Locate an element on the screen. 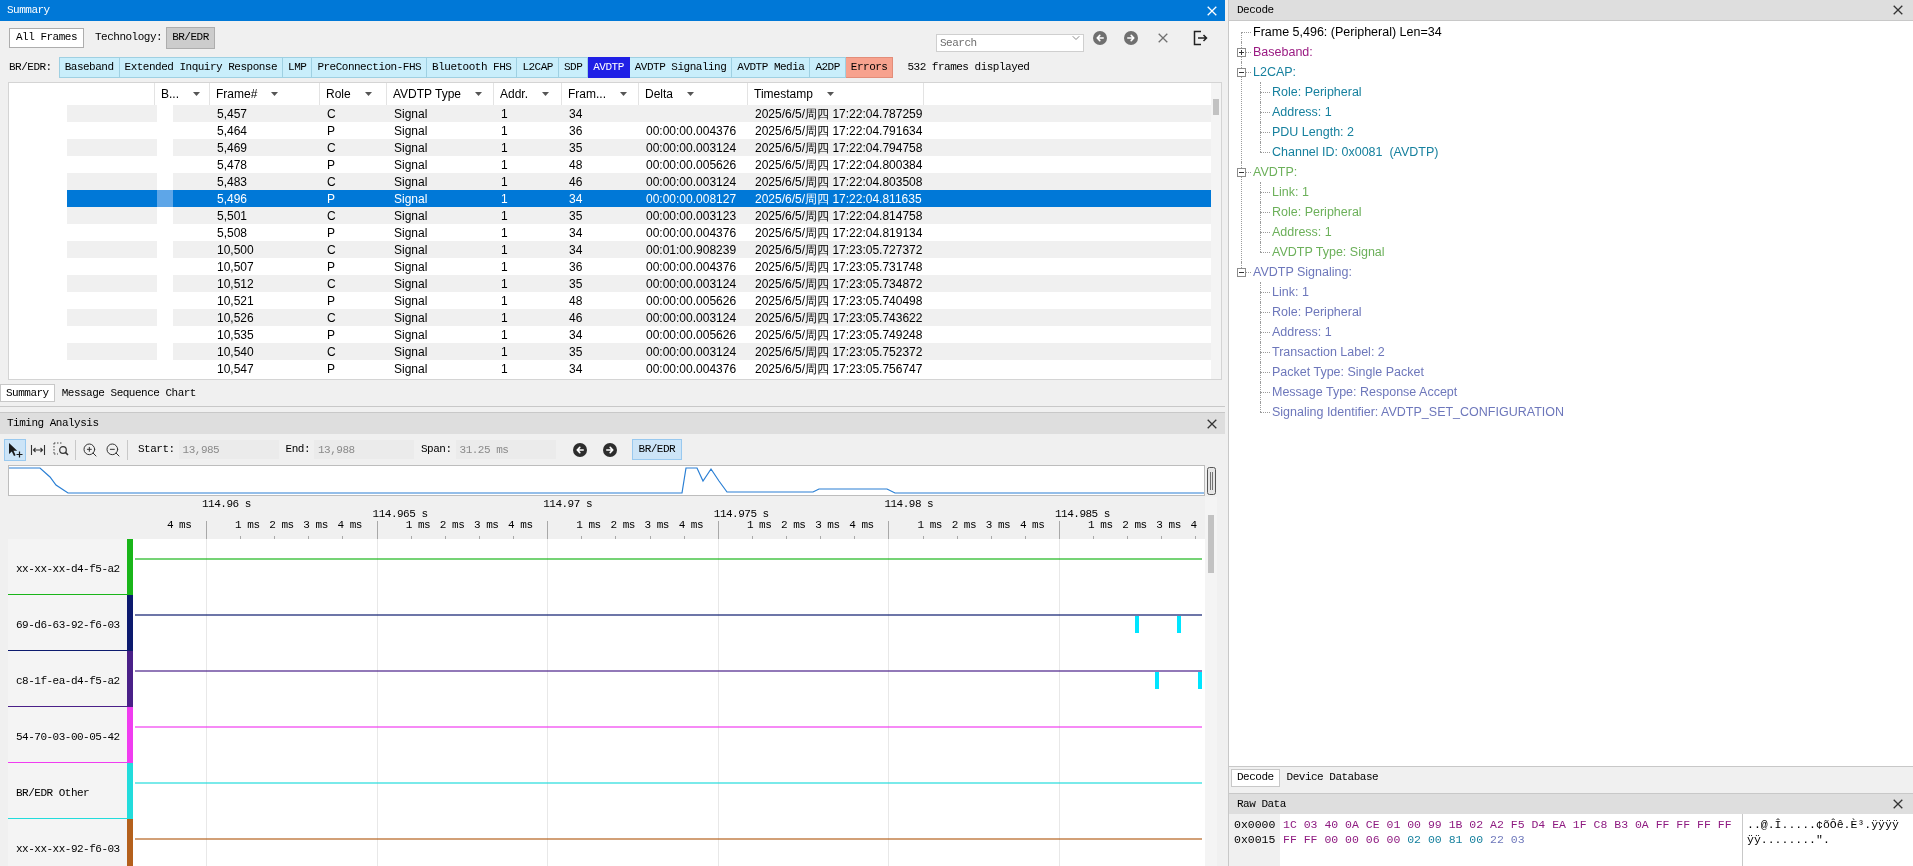  field-label: End: is located at coordinates (297, 449).